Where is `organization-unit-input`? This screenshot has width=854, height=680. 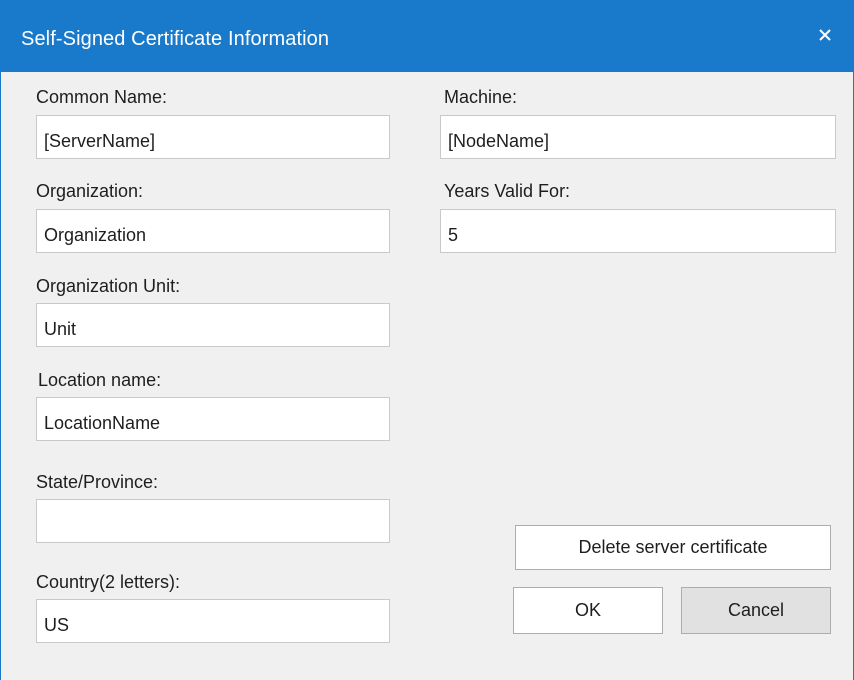 organization-unit-input is located at coordinates (213, 325).